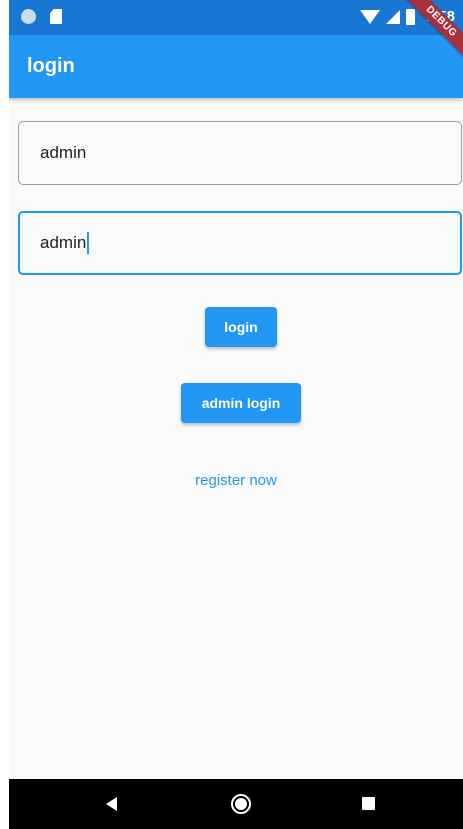 The width and height of the screenshot is (463, 829). I want to click on admin-login-button: admin login, so click(241, 403).